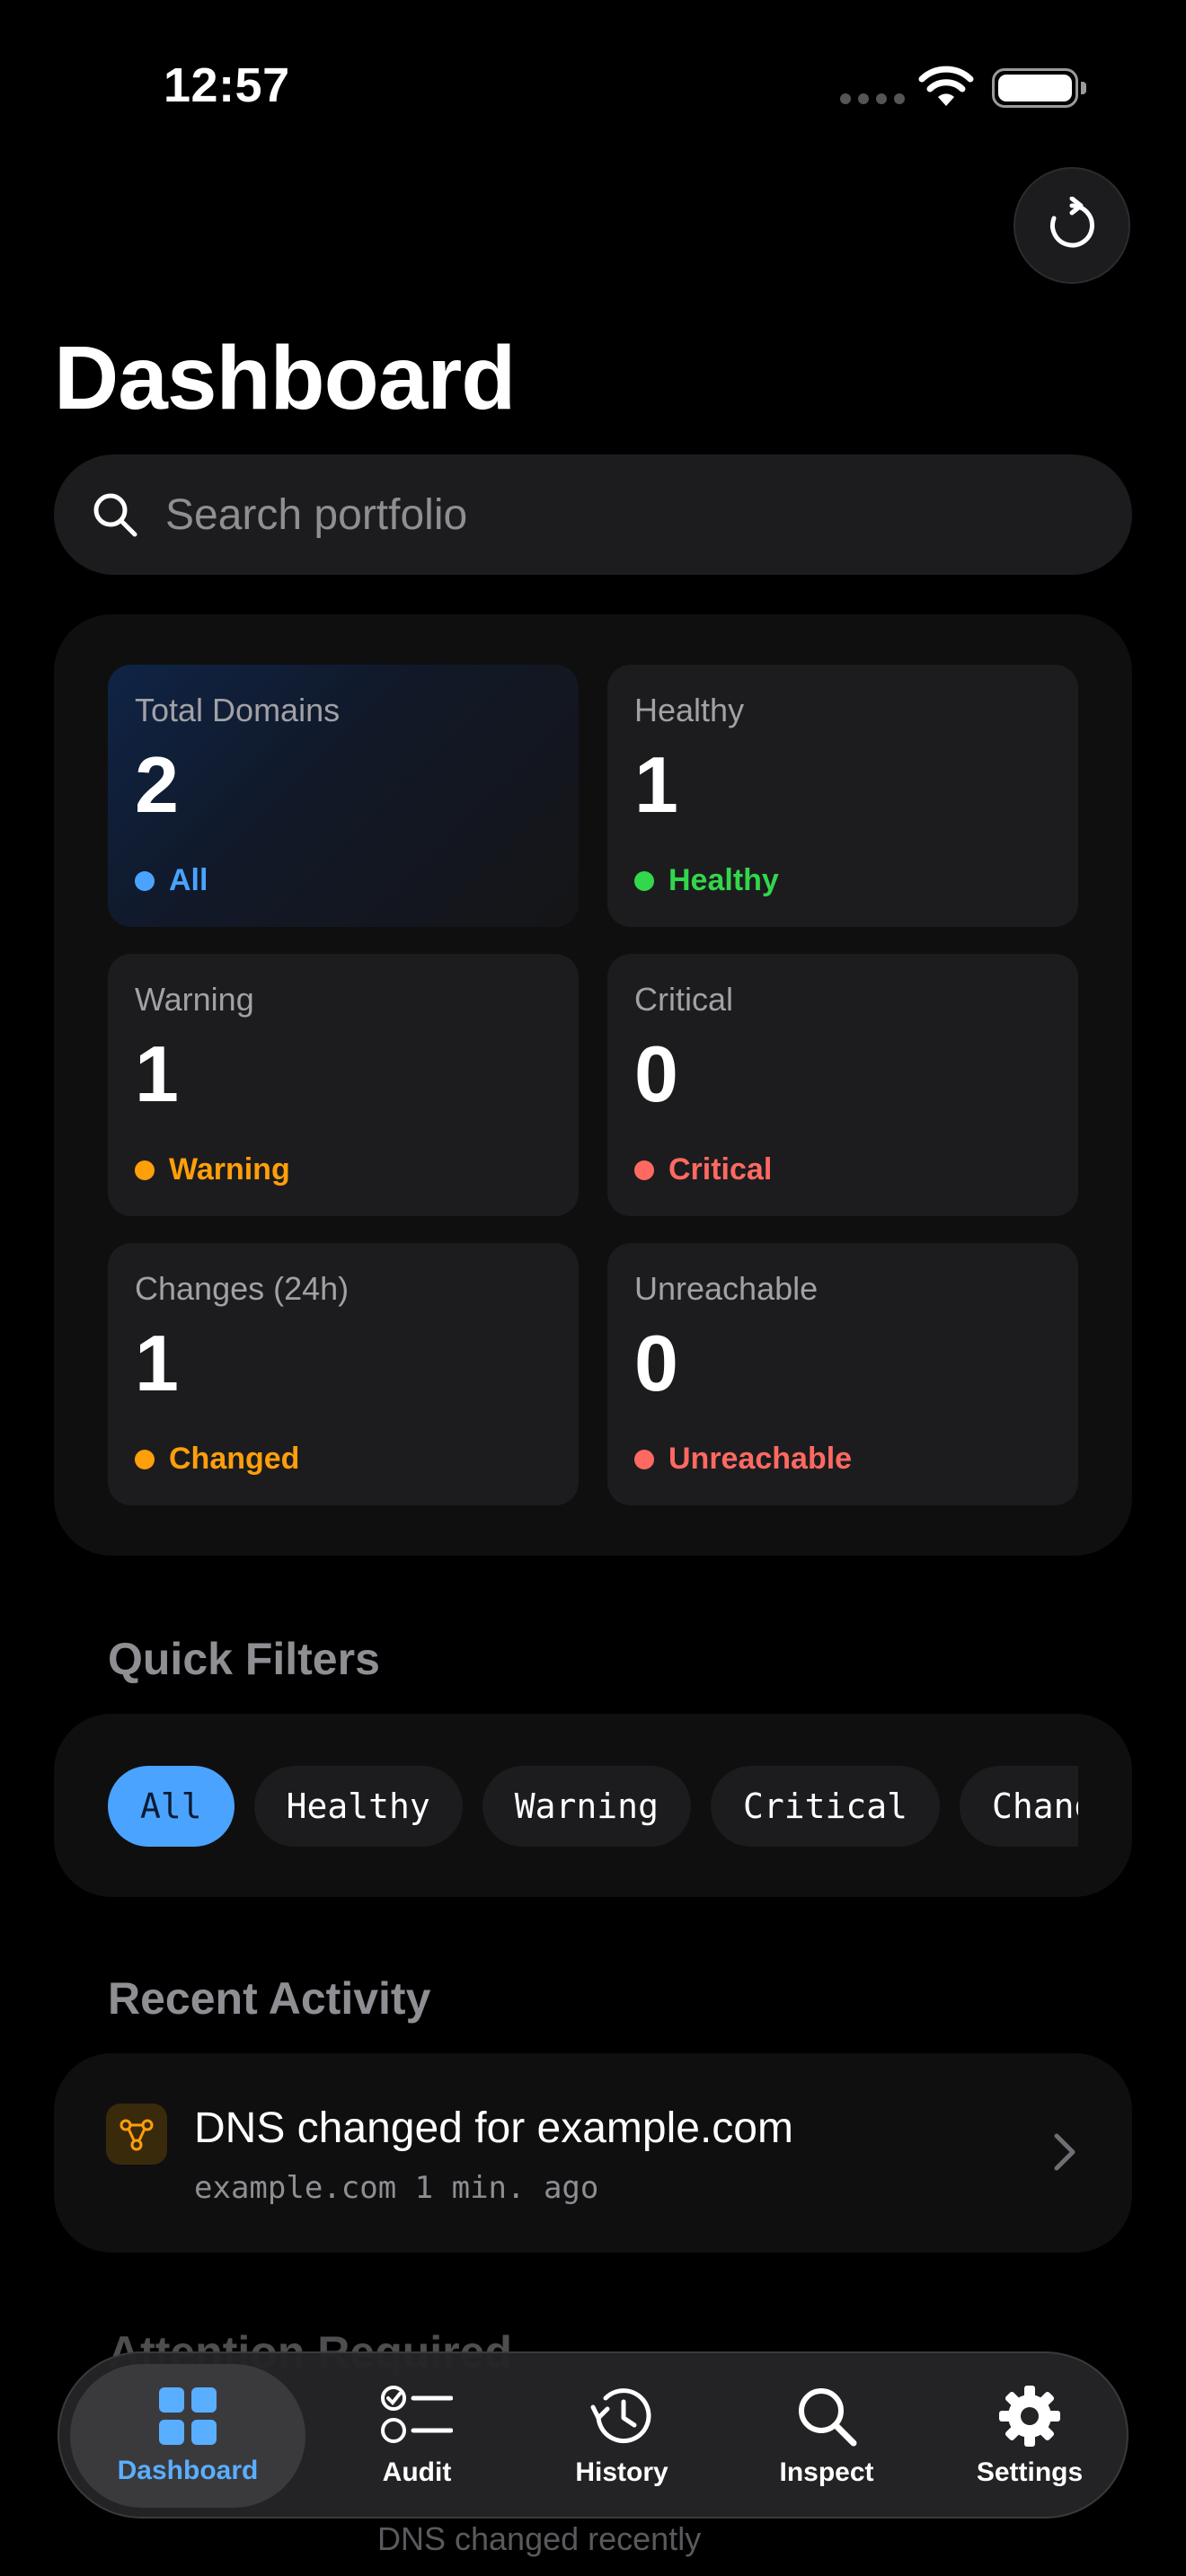 Image resolution: width=1186 pixels, height=2576 pixels. I want to click on tab-audit: Audit, so click(417, 2436).